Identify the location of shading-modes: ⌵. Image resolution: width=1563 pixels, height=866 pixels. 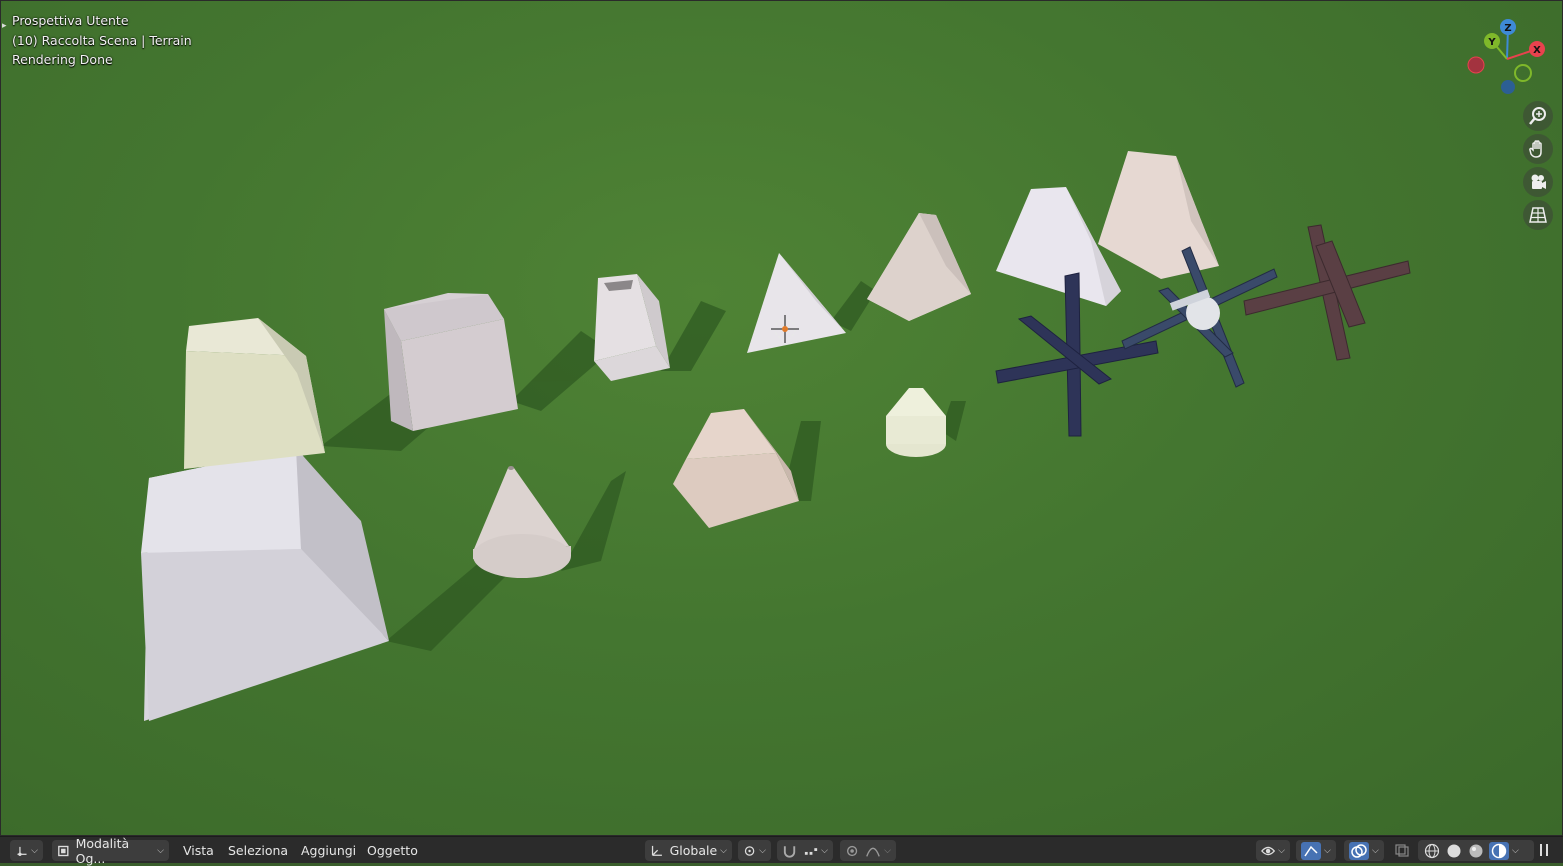
(1476, 850).